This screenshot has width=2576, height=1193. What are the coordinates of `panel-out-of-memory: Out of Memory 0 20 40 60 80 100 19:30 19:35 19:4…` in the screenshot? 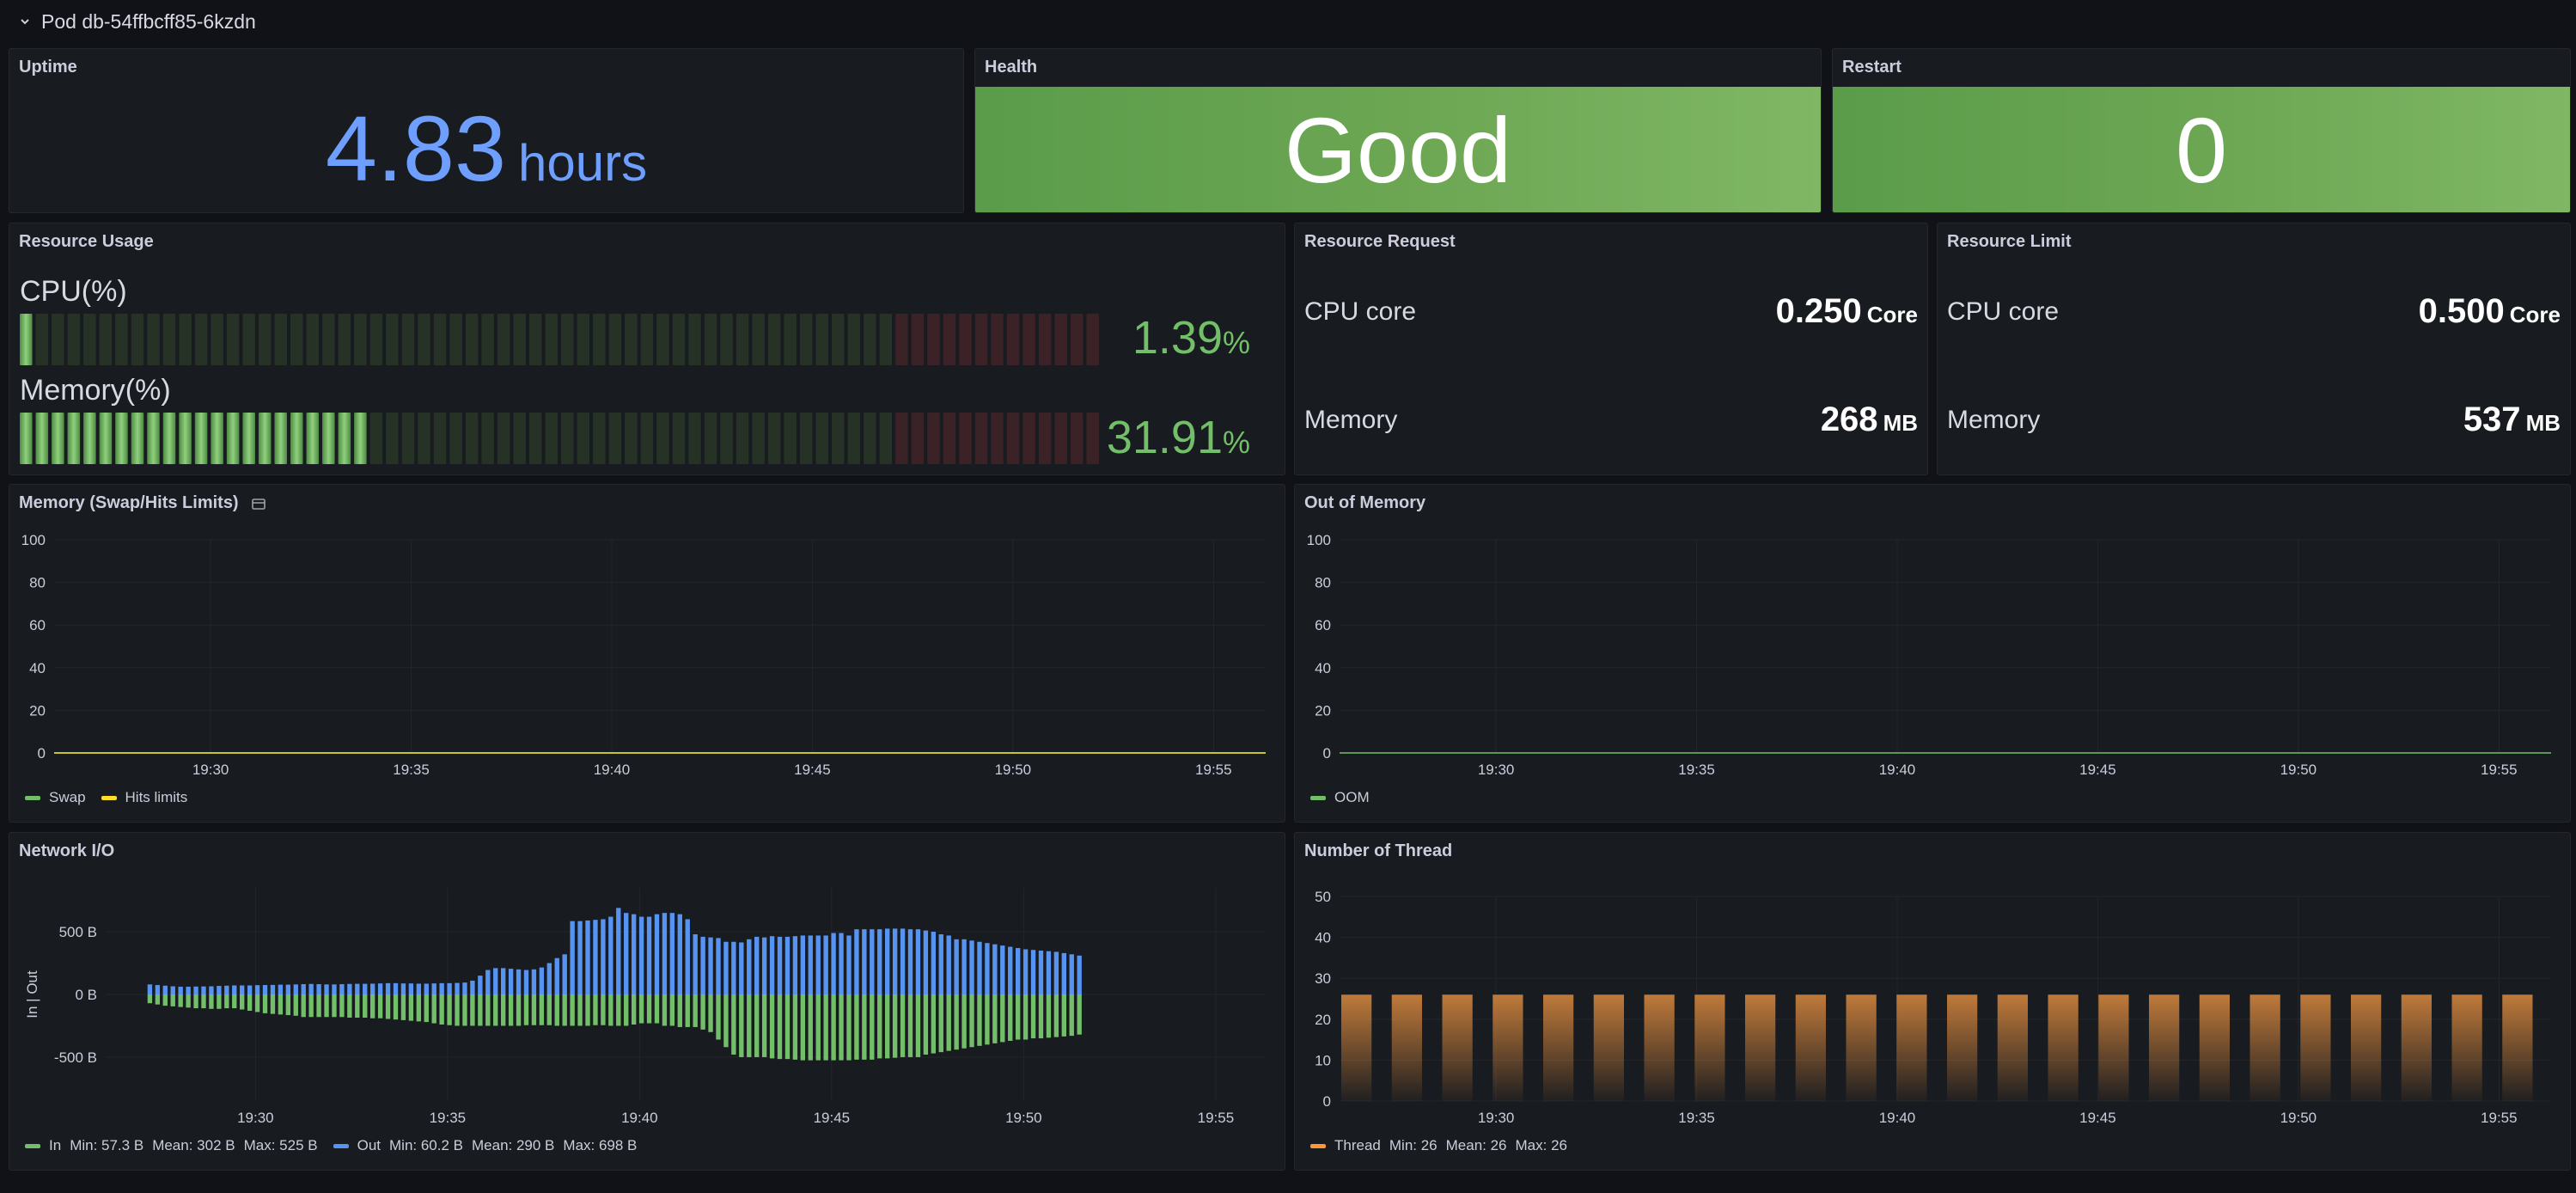 It's located at (1932, 653).